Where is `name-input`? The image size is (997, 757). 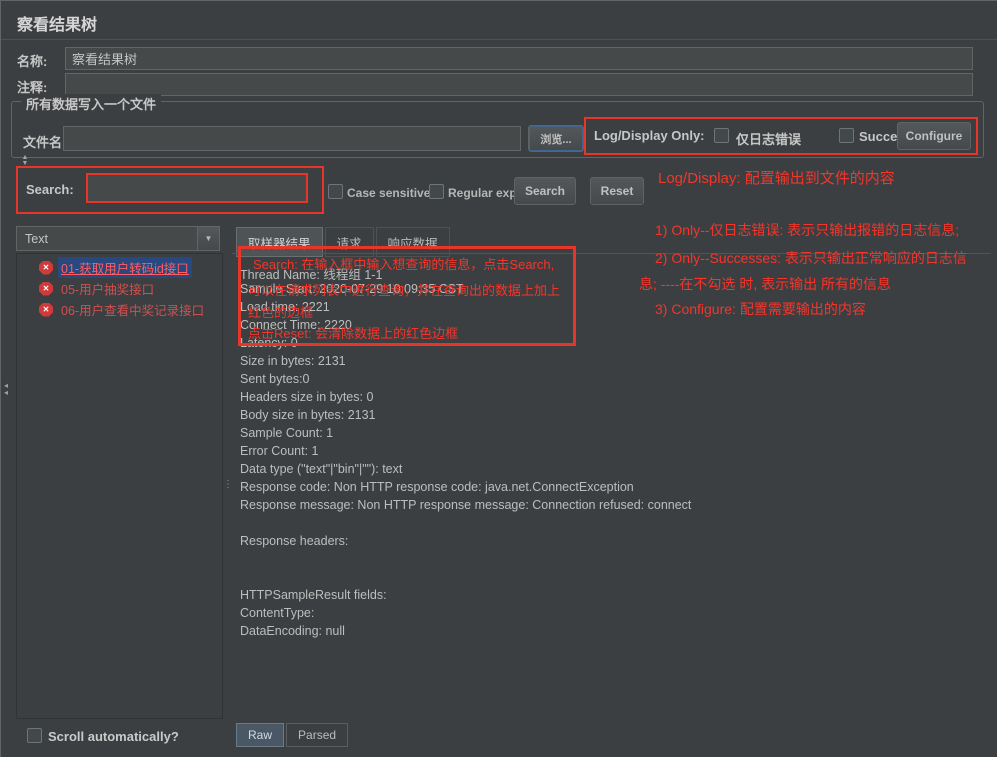 name-input is located at coordinates (519, 58).